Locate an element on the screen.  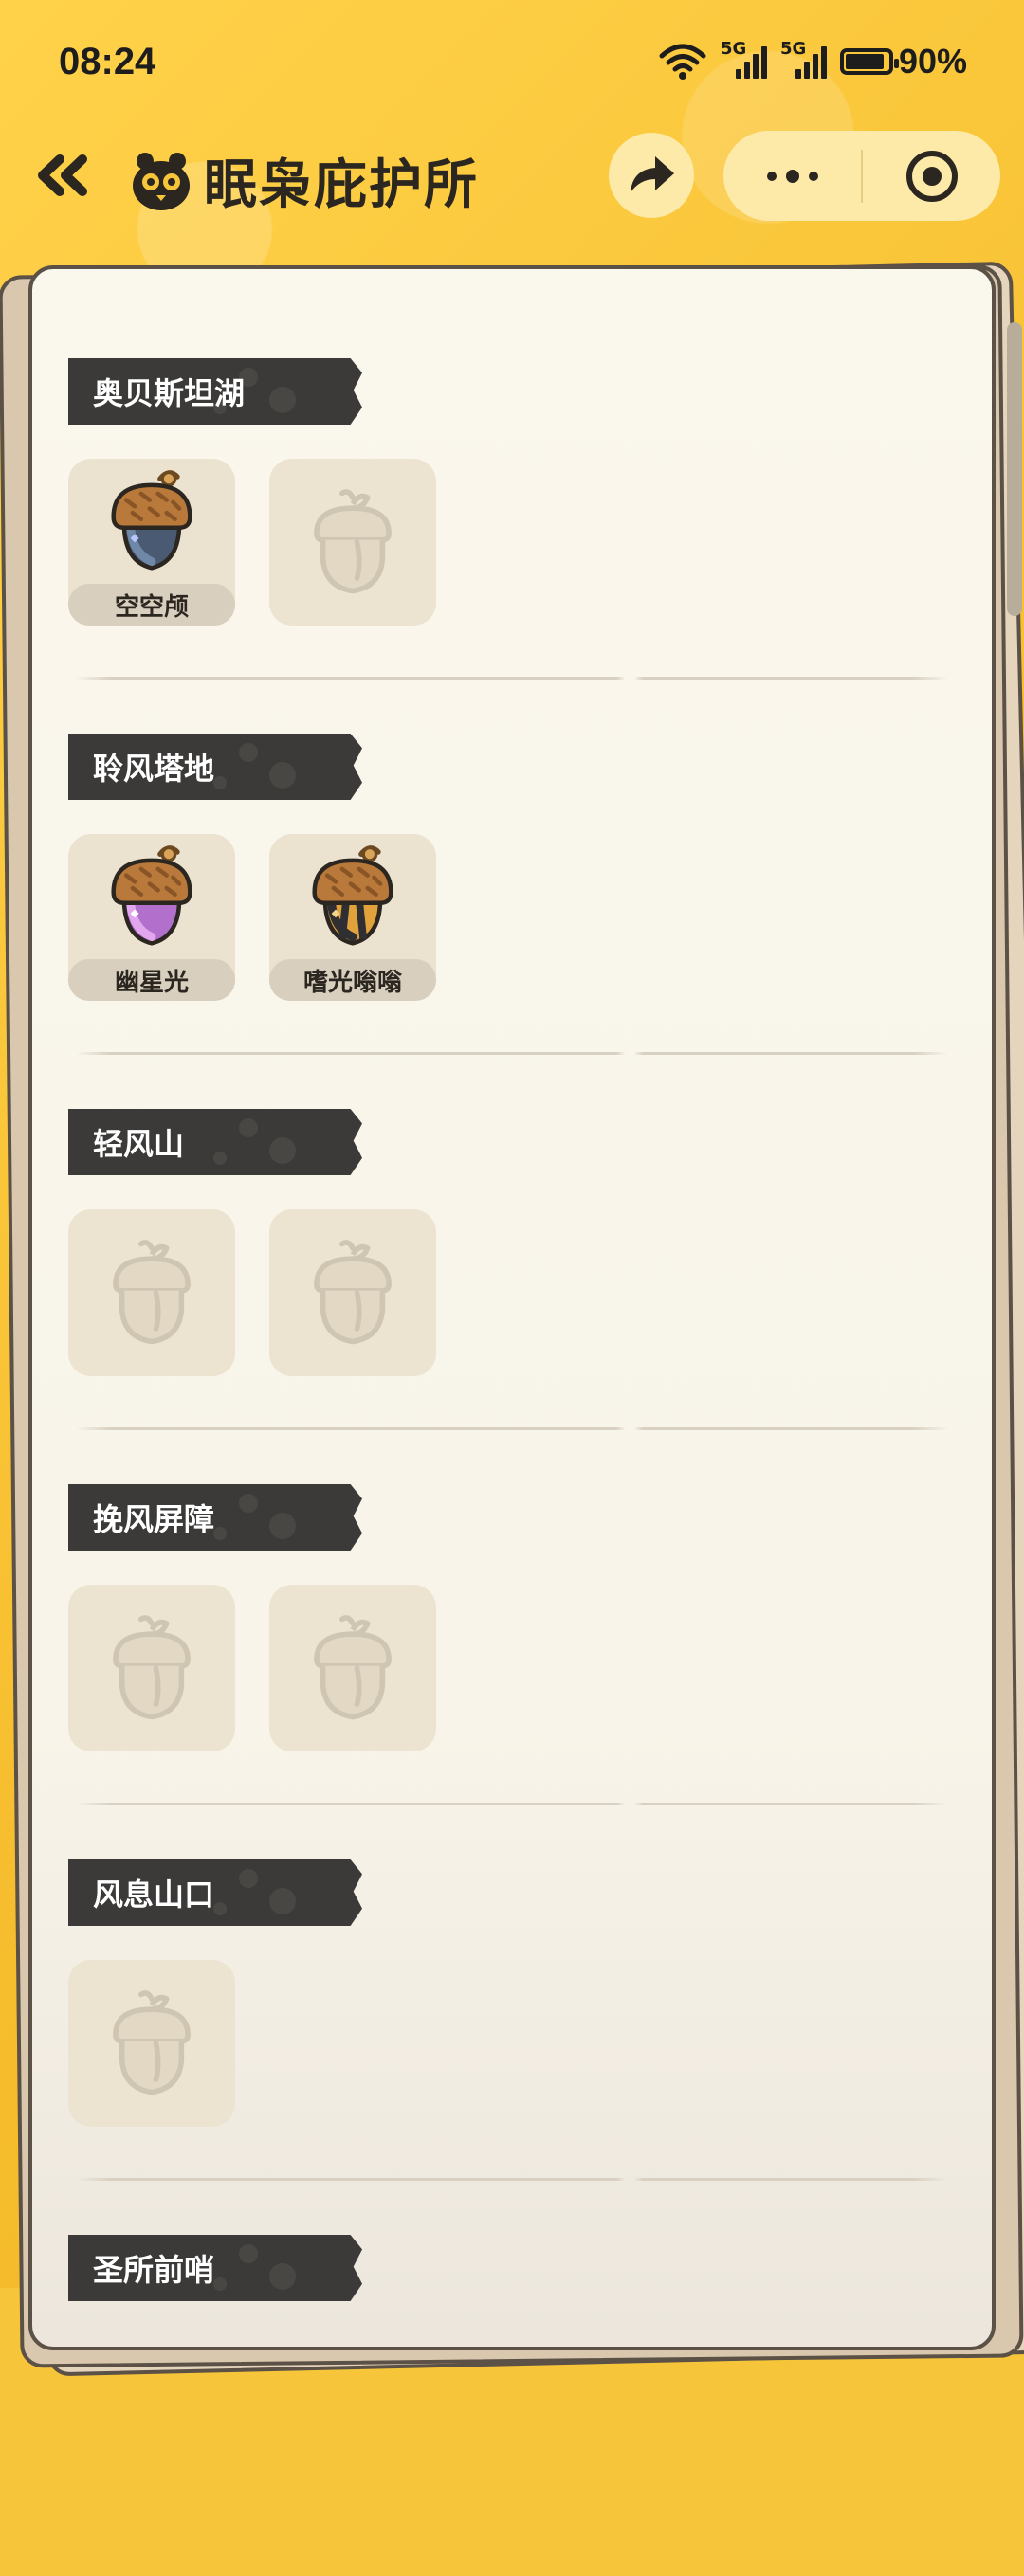
slot-label: 幽星光 is located at coordinates (151, 980).